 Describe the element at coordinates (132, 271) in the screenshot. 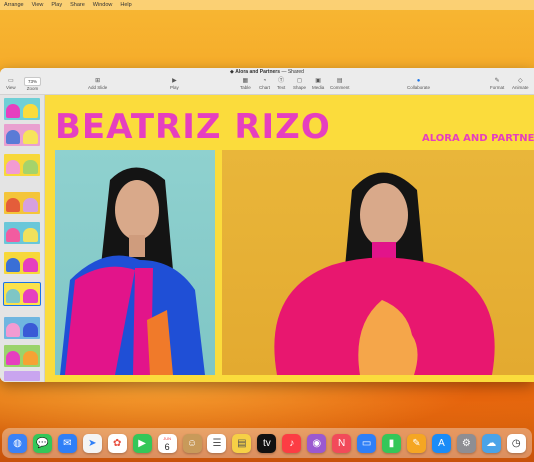

I see `portrait-left-illustration` at that location.